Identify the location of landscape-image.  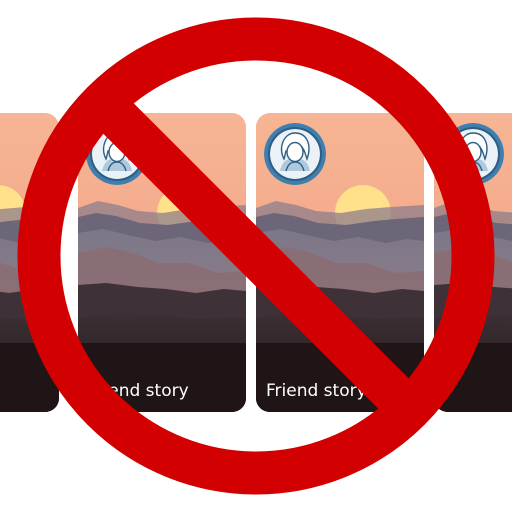
(29, 262).